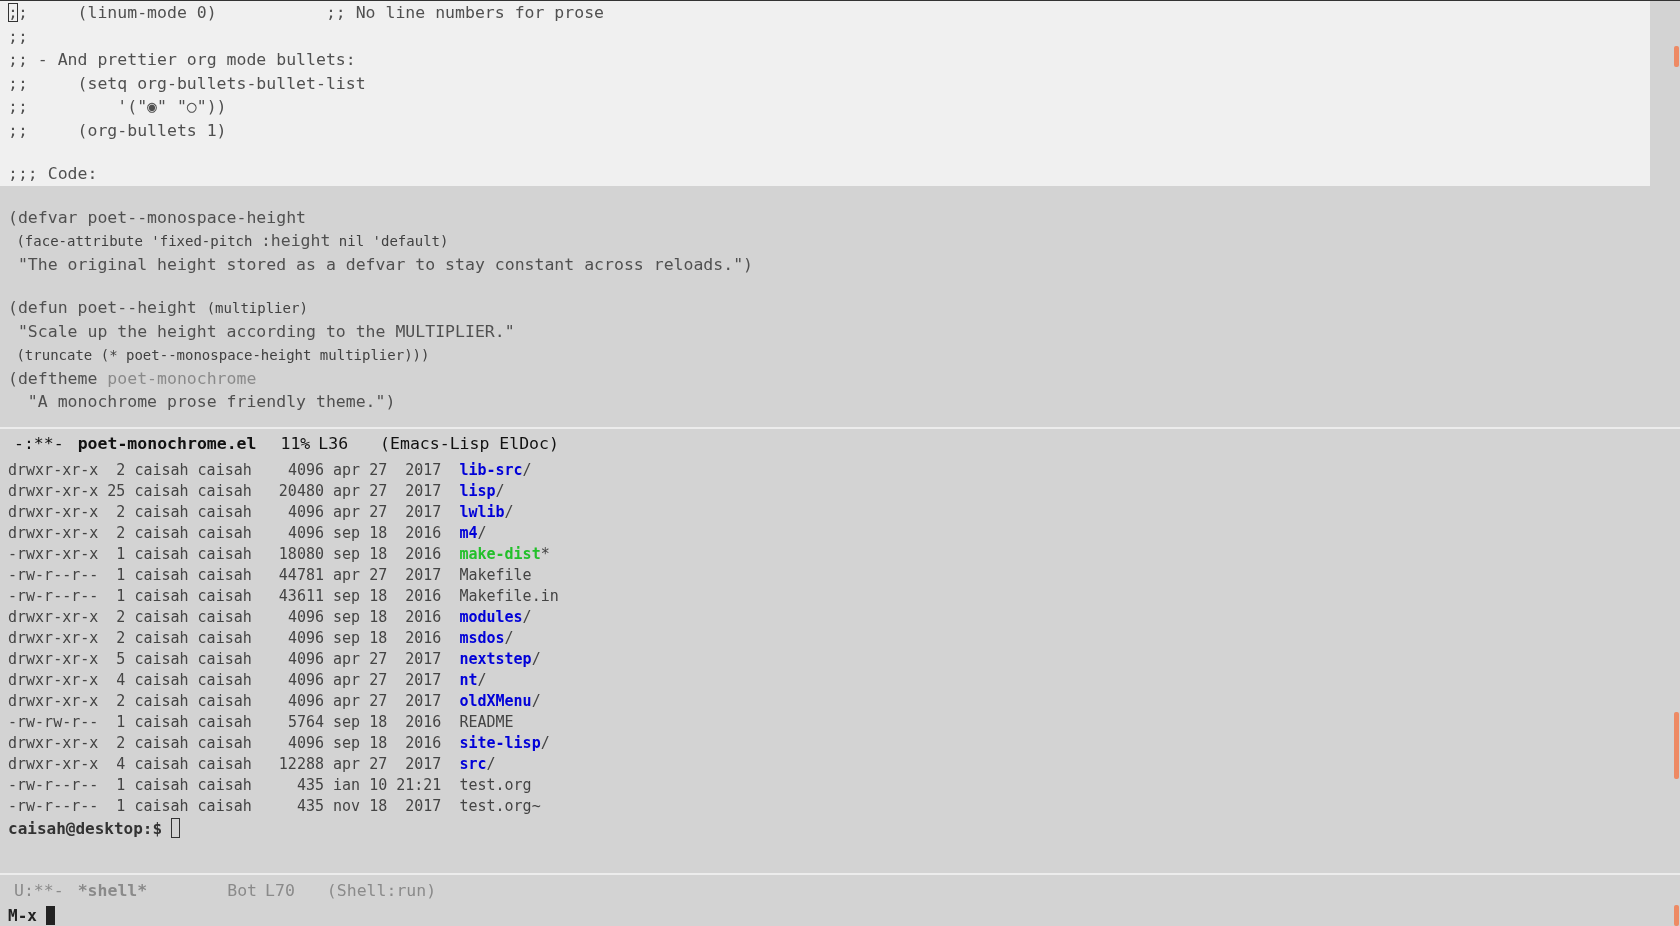  I want to click on code-line: (deftheme poet-monochrome, so click(132, 378).